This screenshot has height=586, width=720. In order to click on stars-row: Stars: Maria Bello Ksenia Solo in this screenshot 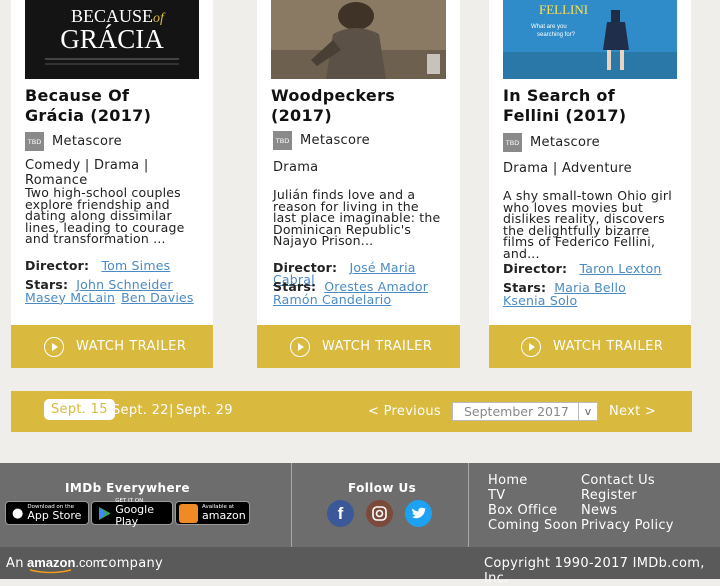, I will do `click(567, 294)`.